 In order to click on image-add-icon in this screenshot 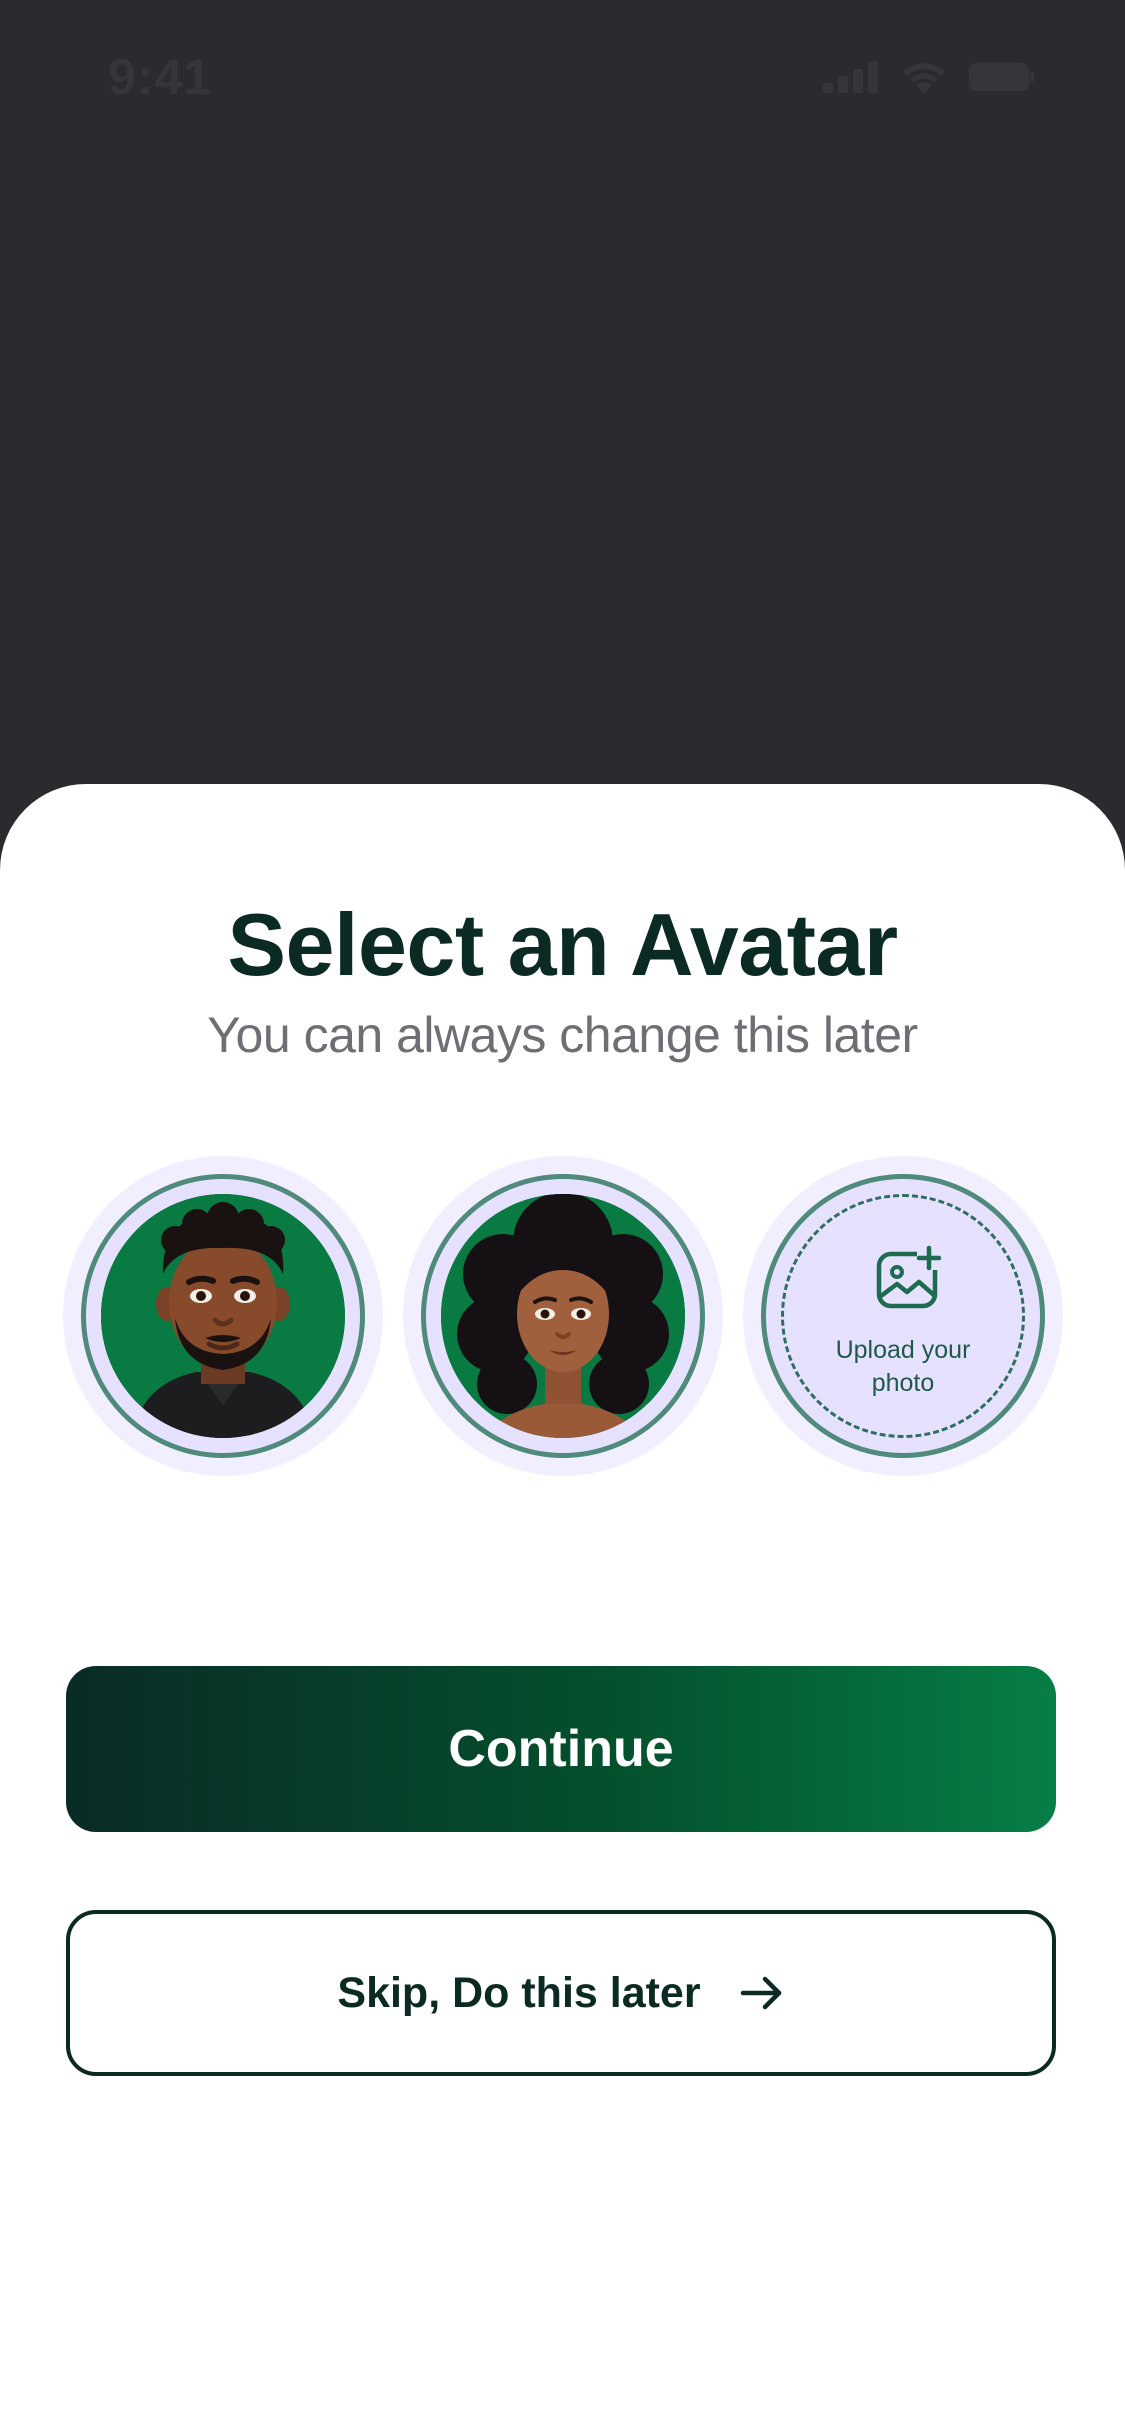, I will do `click(909, 1277)`.